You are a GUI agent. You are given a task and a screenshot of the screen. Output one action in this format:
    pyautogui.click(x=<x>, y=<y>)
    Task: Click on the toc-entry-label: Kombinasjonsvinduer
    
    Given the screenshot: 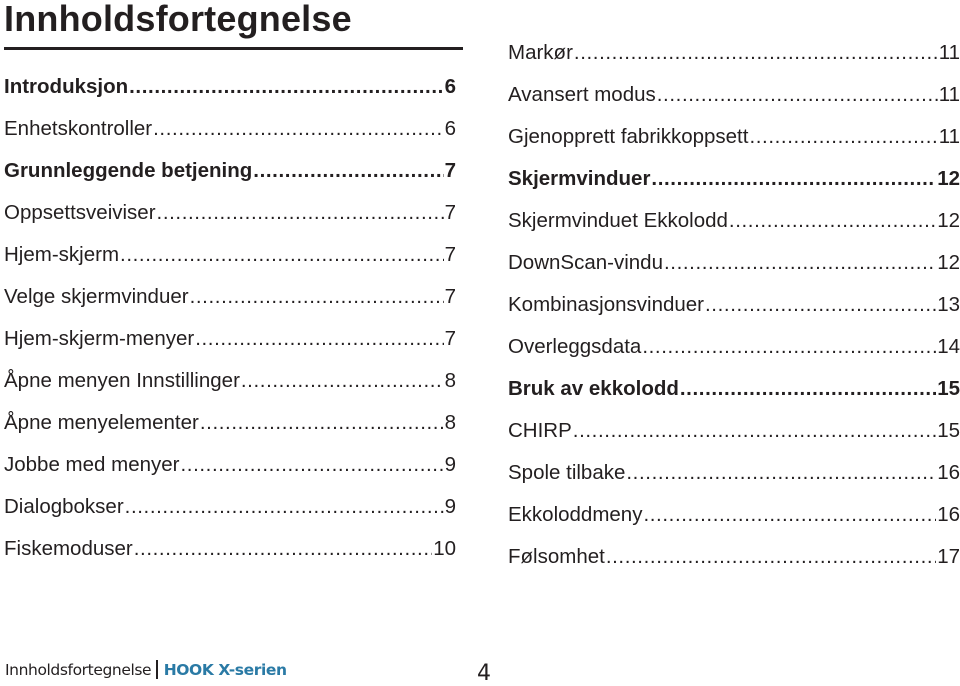 What is the action you would take?
    pyautogui.click(x=606, y=304)
    